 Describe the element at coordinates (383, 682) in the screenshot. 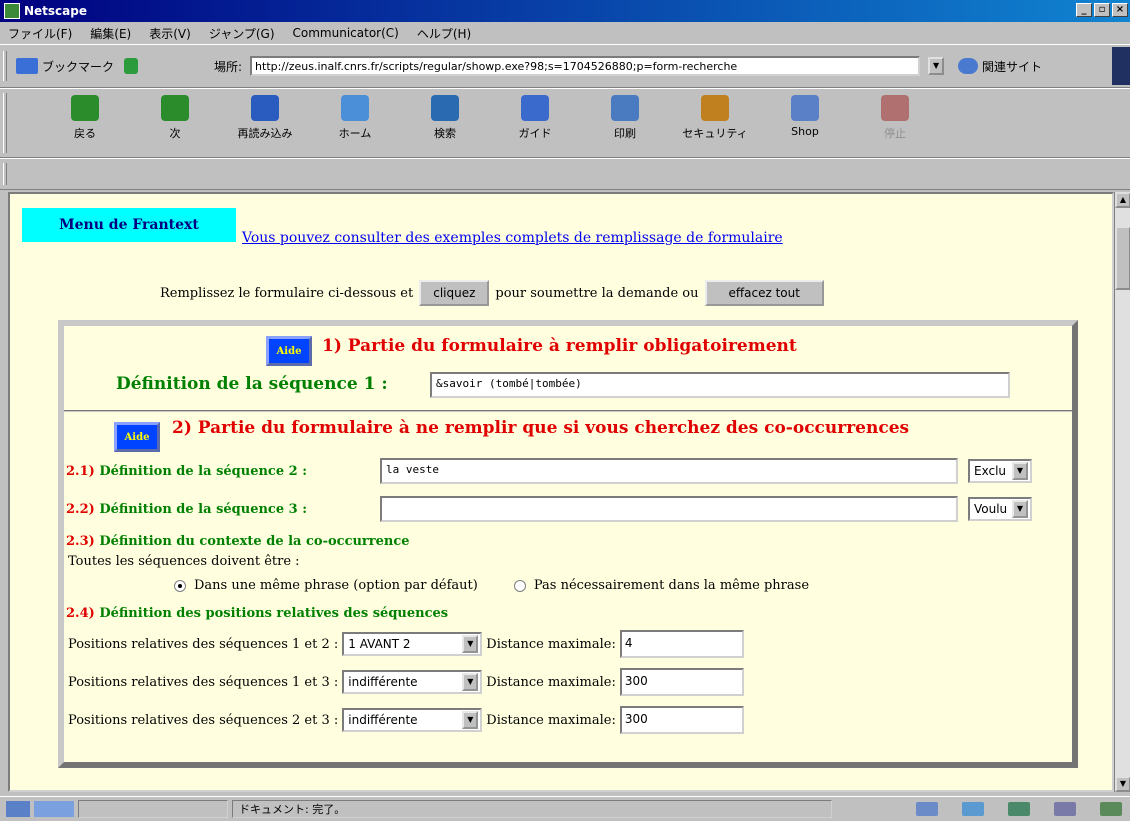

I see `positions-select-value: indifférente` at that location.